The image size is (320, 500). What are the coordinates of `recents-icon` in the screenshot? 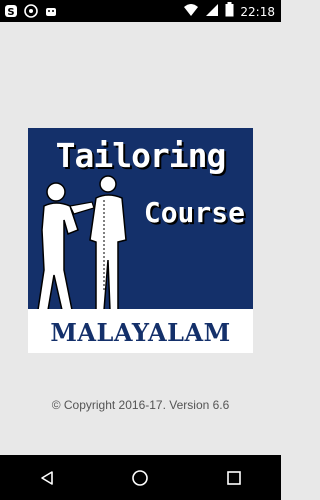 It's located at (234, 477).